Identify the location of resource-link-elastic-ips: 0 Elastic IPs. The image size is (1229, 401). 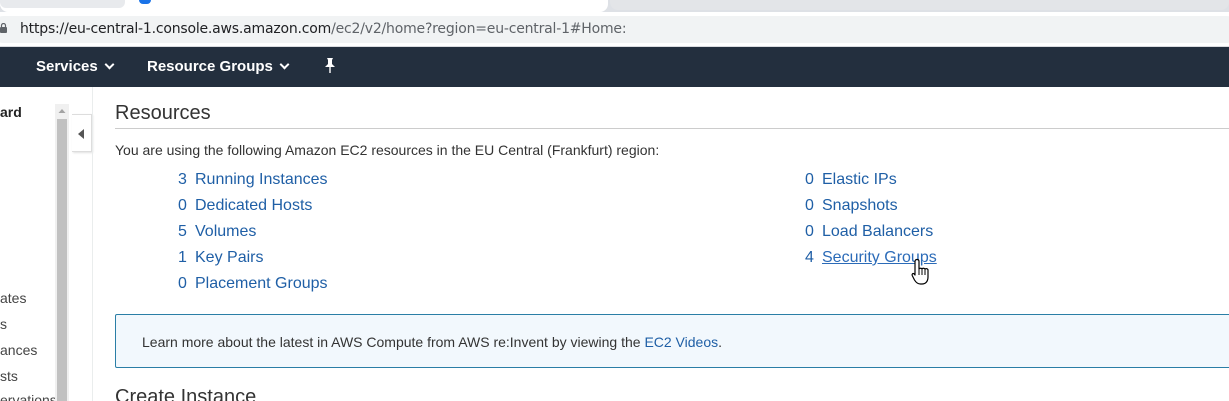
(851, 180).